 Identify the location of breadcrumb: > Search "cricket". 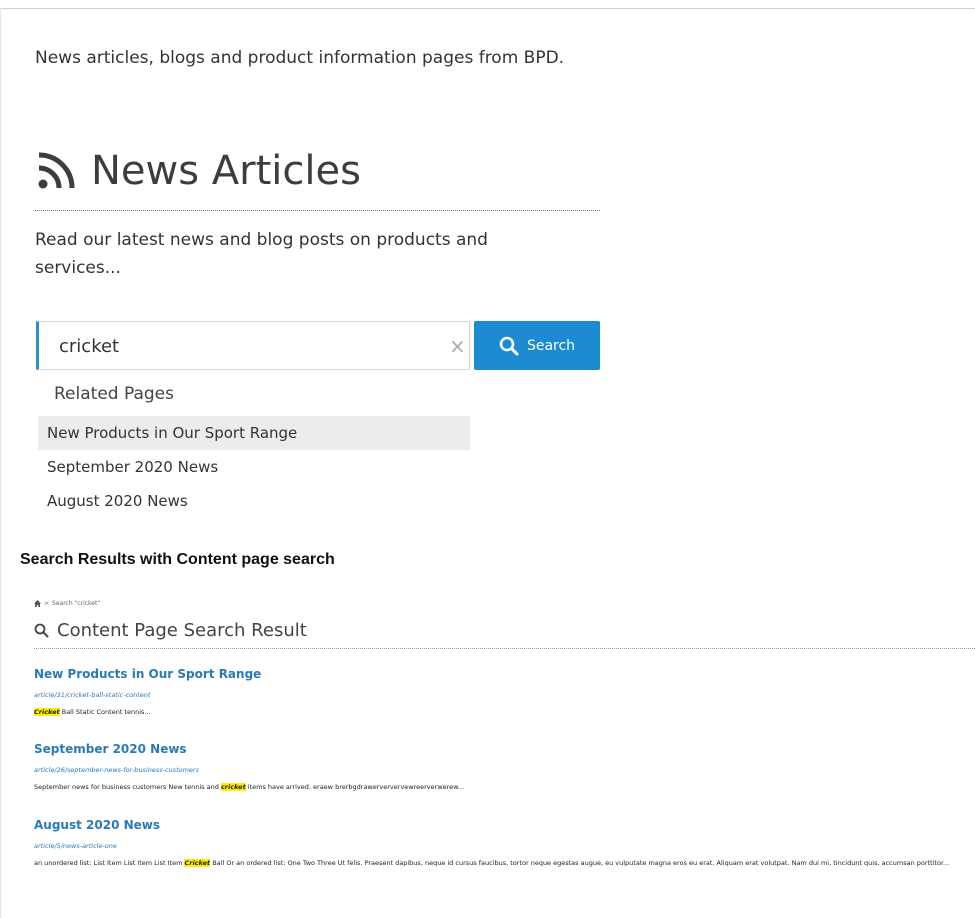
(67, 603).